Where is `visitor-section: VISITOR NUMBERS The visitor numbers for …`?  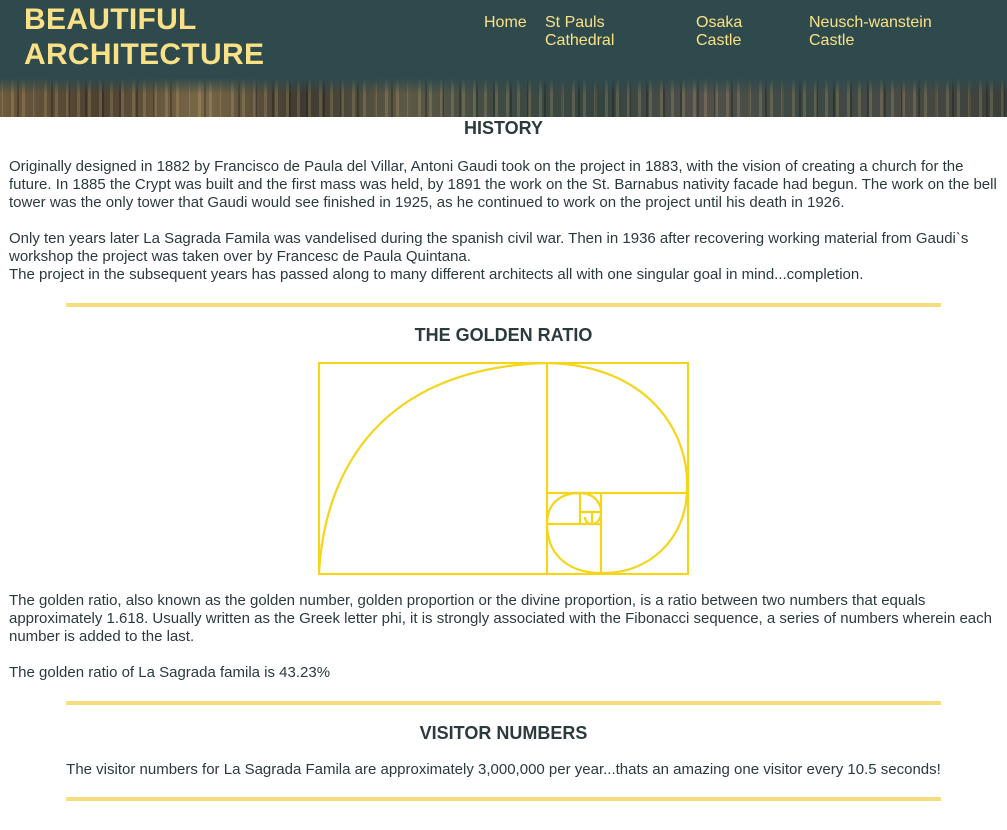
visitor-section: VISITOR NUMBERS The visitor numbers for … is located at coordinates (503, 751).